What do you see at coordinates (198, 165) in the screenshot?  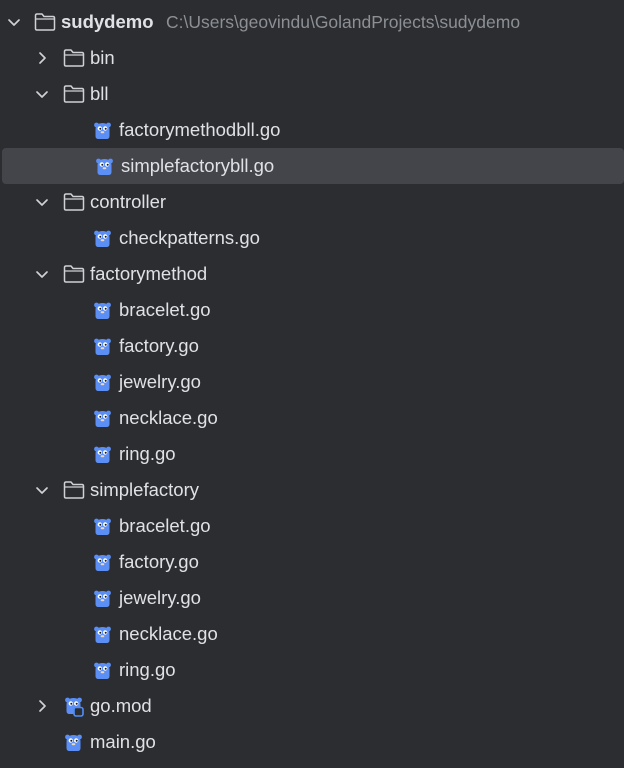 I see `tree-item-label: simplefactorybll.go` at bounding box center [198, 165].